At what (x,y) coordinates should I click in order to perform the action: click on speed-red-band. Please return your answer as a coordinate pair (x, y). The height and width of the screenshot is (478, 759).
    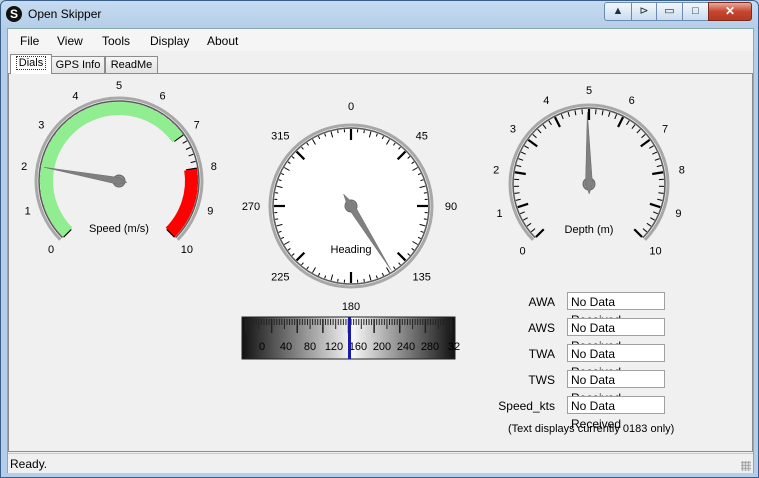
    Looking at the image, I should click on (181, 202).